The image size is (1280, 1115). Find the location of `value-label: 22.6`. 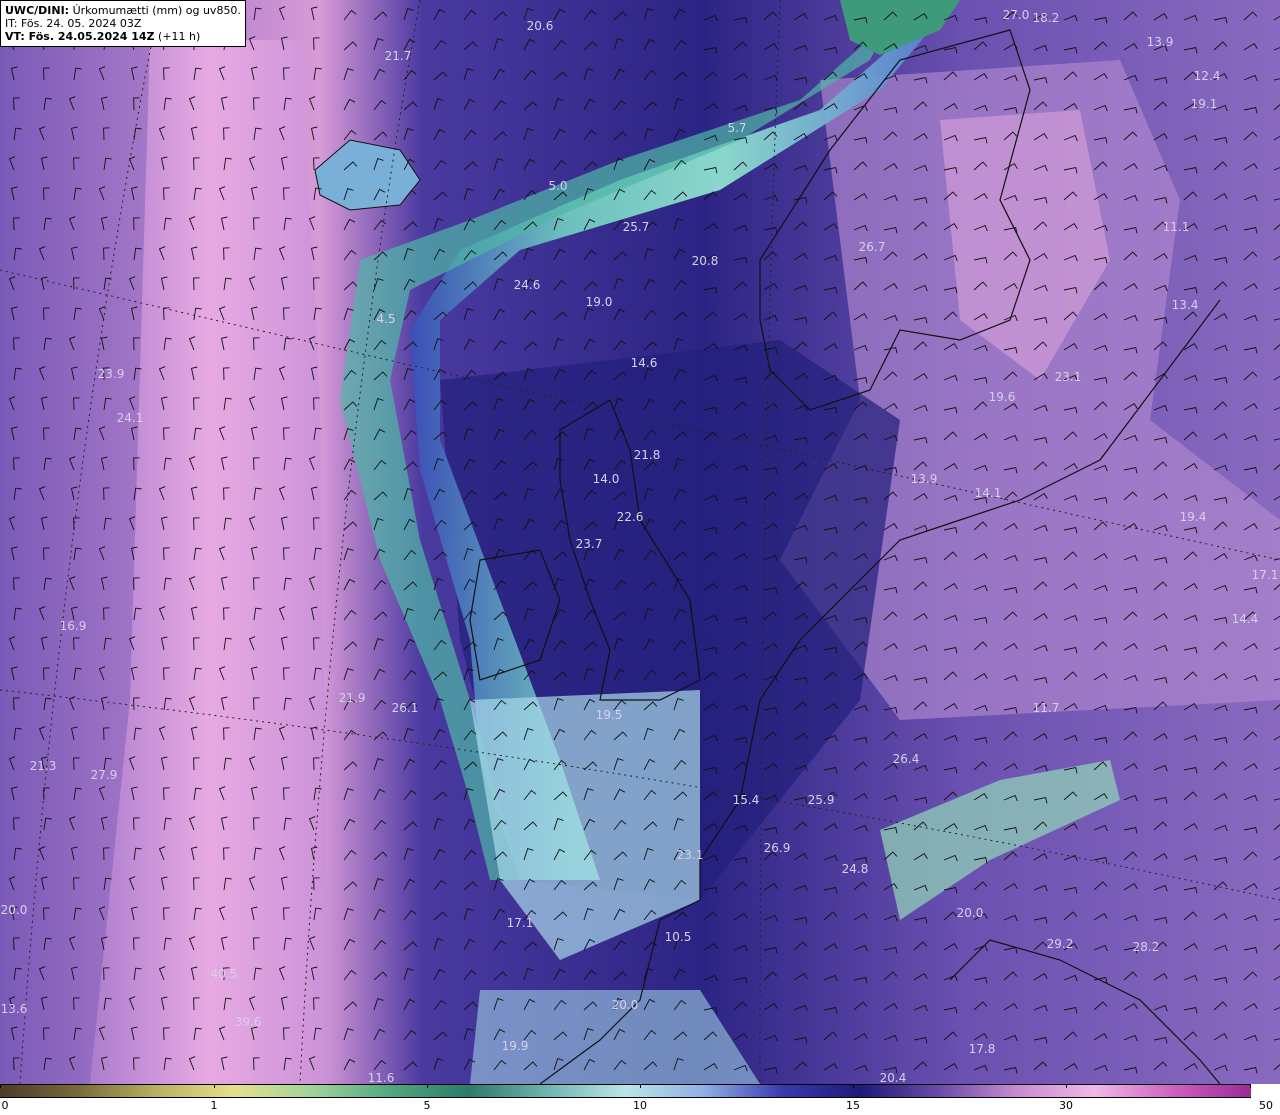

value-label: 22.6 is located at coordinates (630, 517).